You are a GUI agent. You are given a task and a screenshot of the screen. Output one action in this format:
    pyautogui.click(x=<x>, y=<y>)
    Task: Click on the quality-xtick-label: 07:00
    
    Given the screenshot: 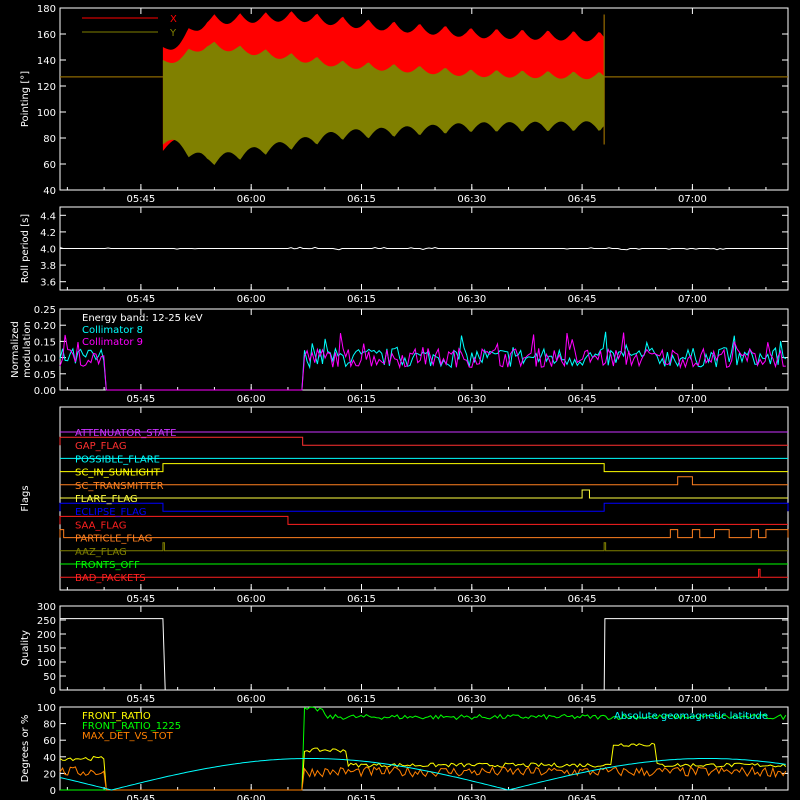 What is the action you would take?
    pyautogui.click(x=692, y=699)
    